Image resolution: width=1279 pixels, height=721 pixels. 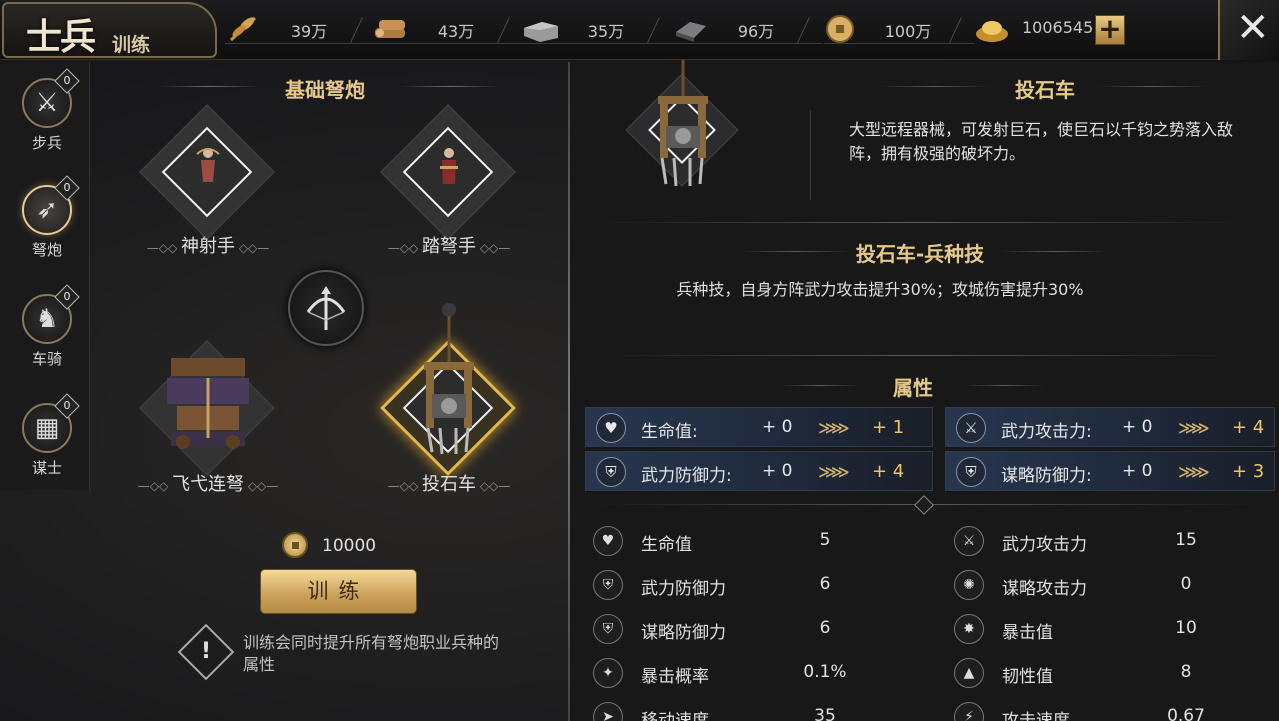 I want to click on label-deco: ◇◇—, so click(x=493, y=248).